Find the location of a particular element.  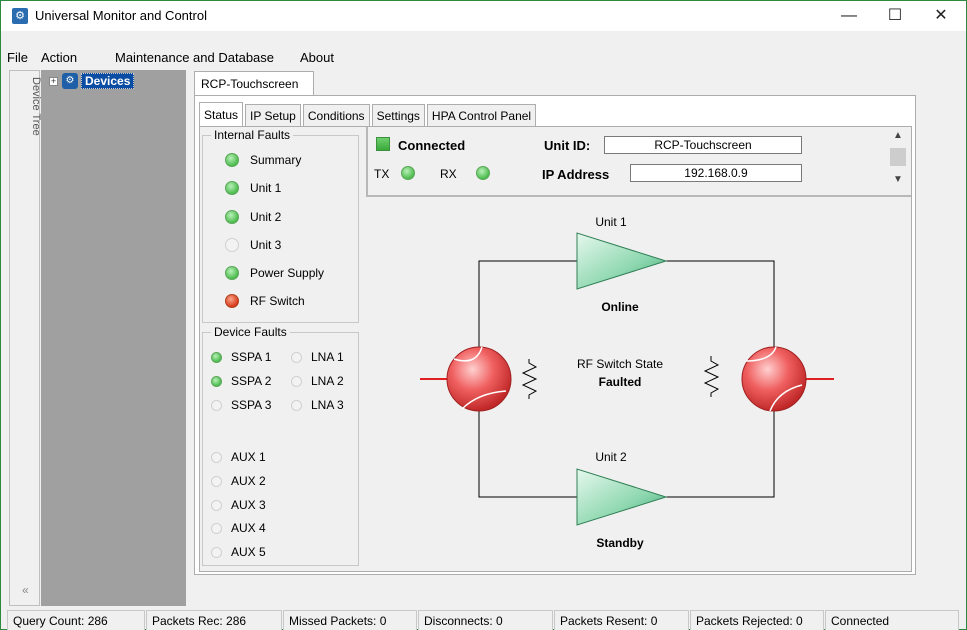

connected-indicator-icon is located at coordinates (383, 144).